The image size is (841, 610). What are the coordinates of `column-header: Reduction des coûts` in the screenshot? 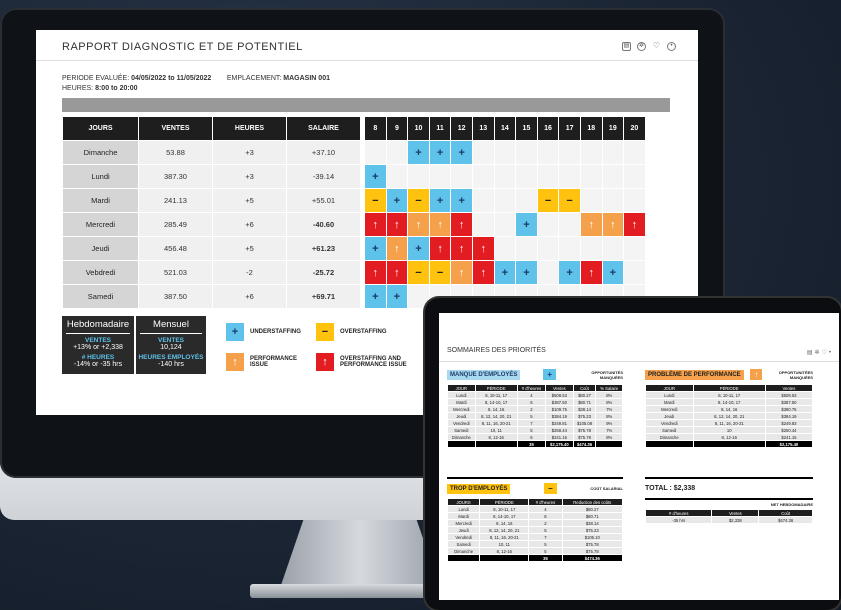 It's located at (592, 502).